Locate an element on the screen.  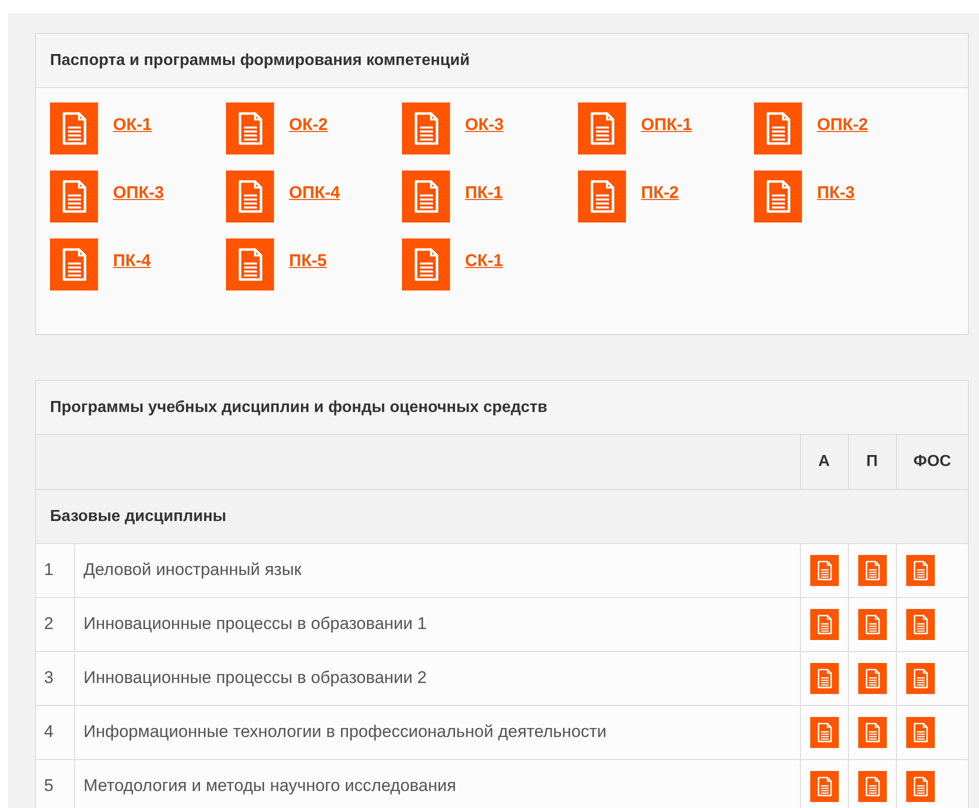
row-number: 2 is located at coordinates (55, 624).